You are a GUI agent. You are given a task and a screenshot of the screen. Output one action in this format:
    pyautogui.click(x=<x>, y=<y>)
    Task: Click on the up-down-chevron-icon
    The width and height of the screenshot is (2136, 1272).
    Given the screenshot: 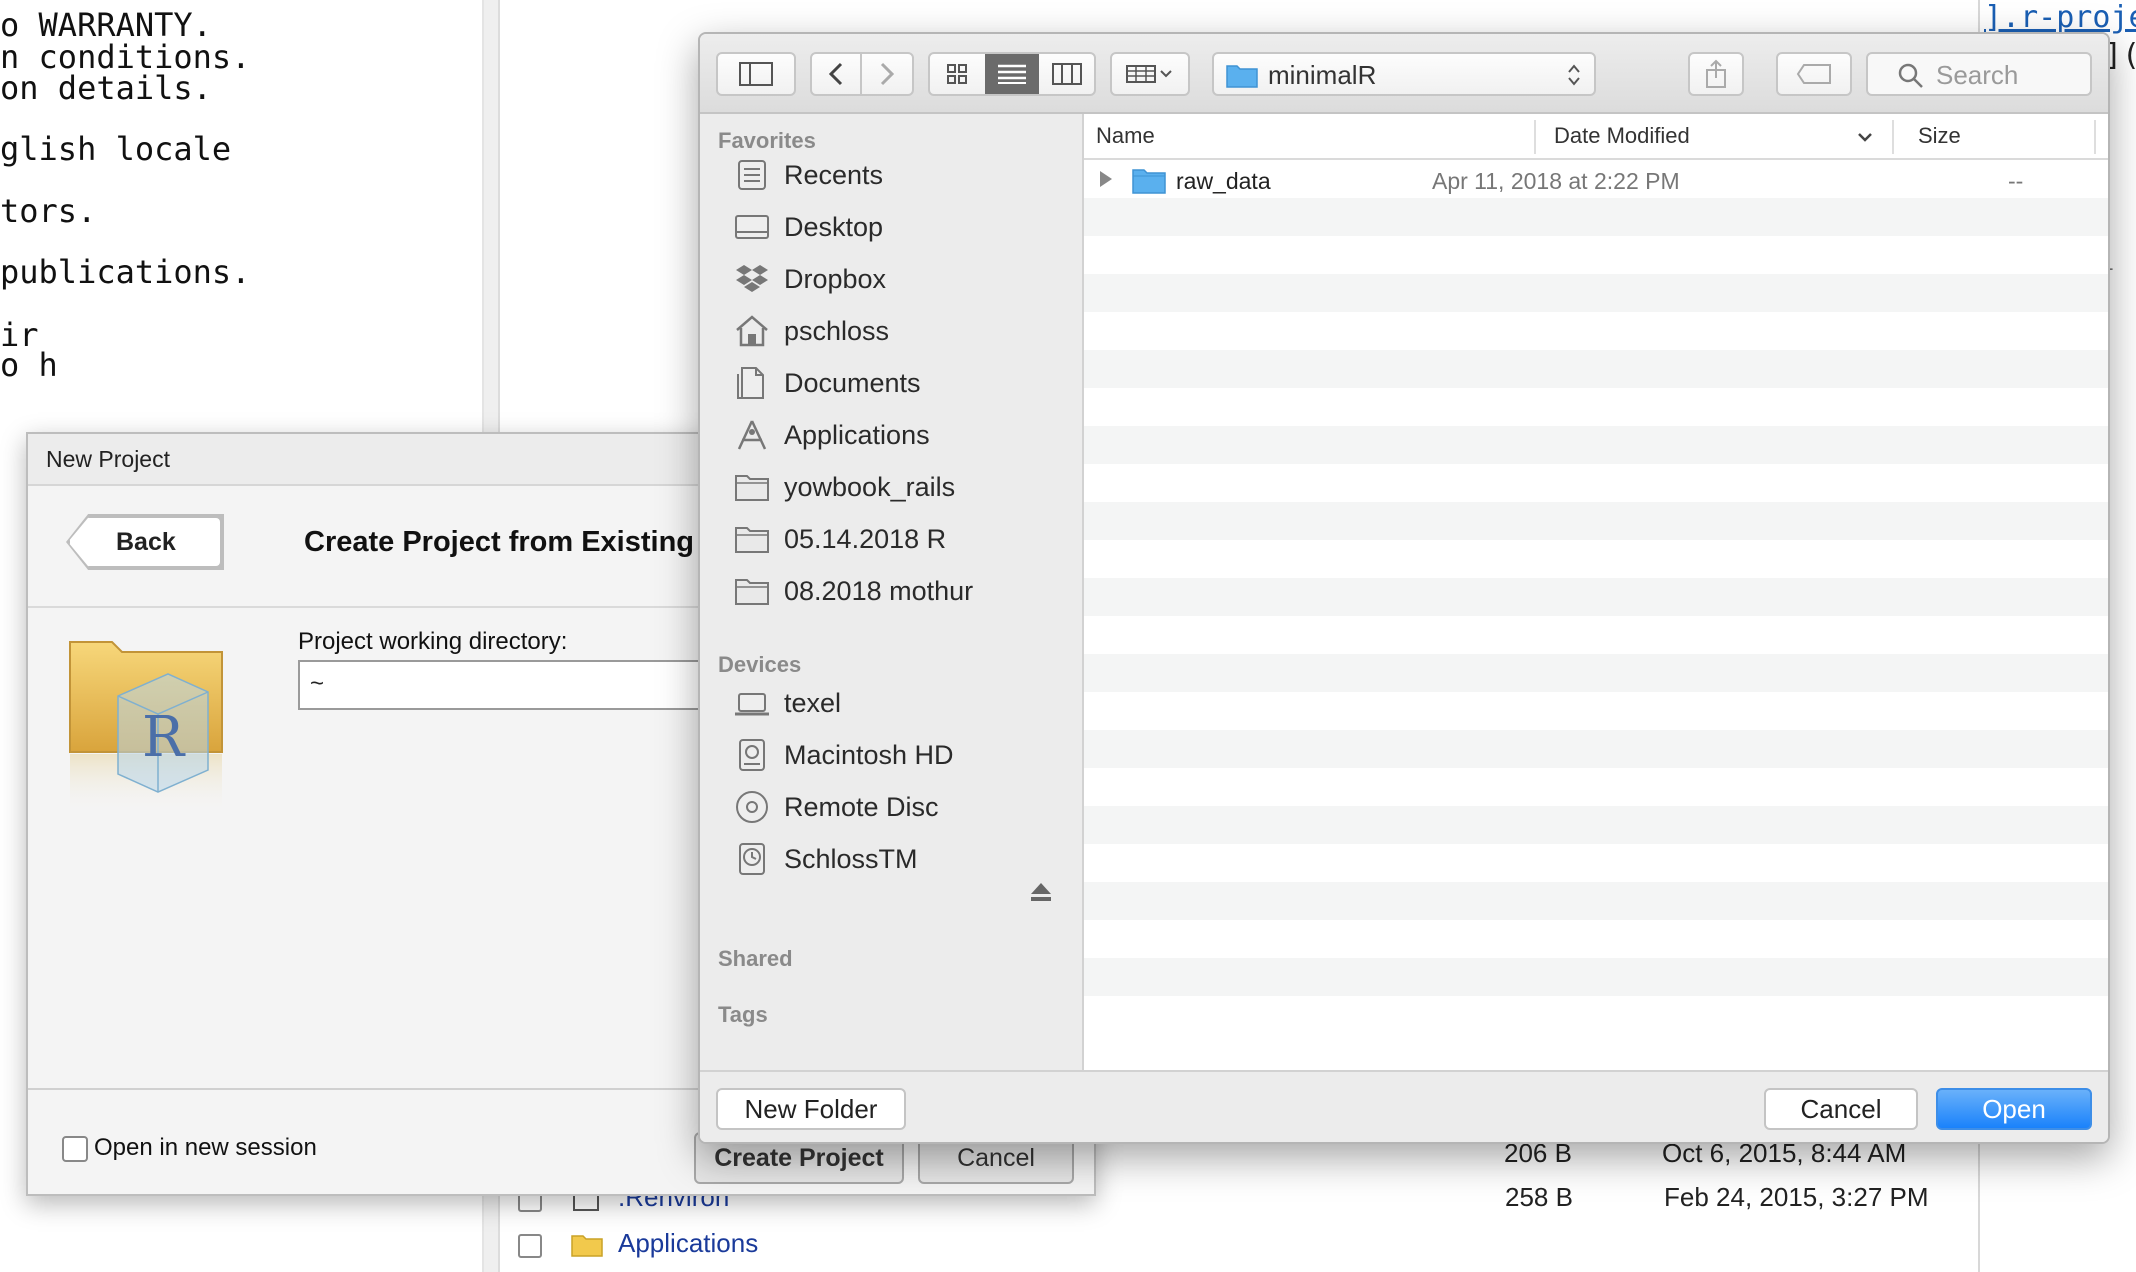 What is the action you would take?
    pyautogui.click(x=1574, y=75)
    